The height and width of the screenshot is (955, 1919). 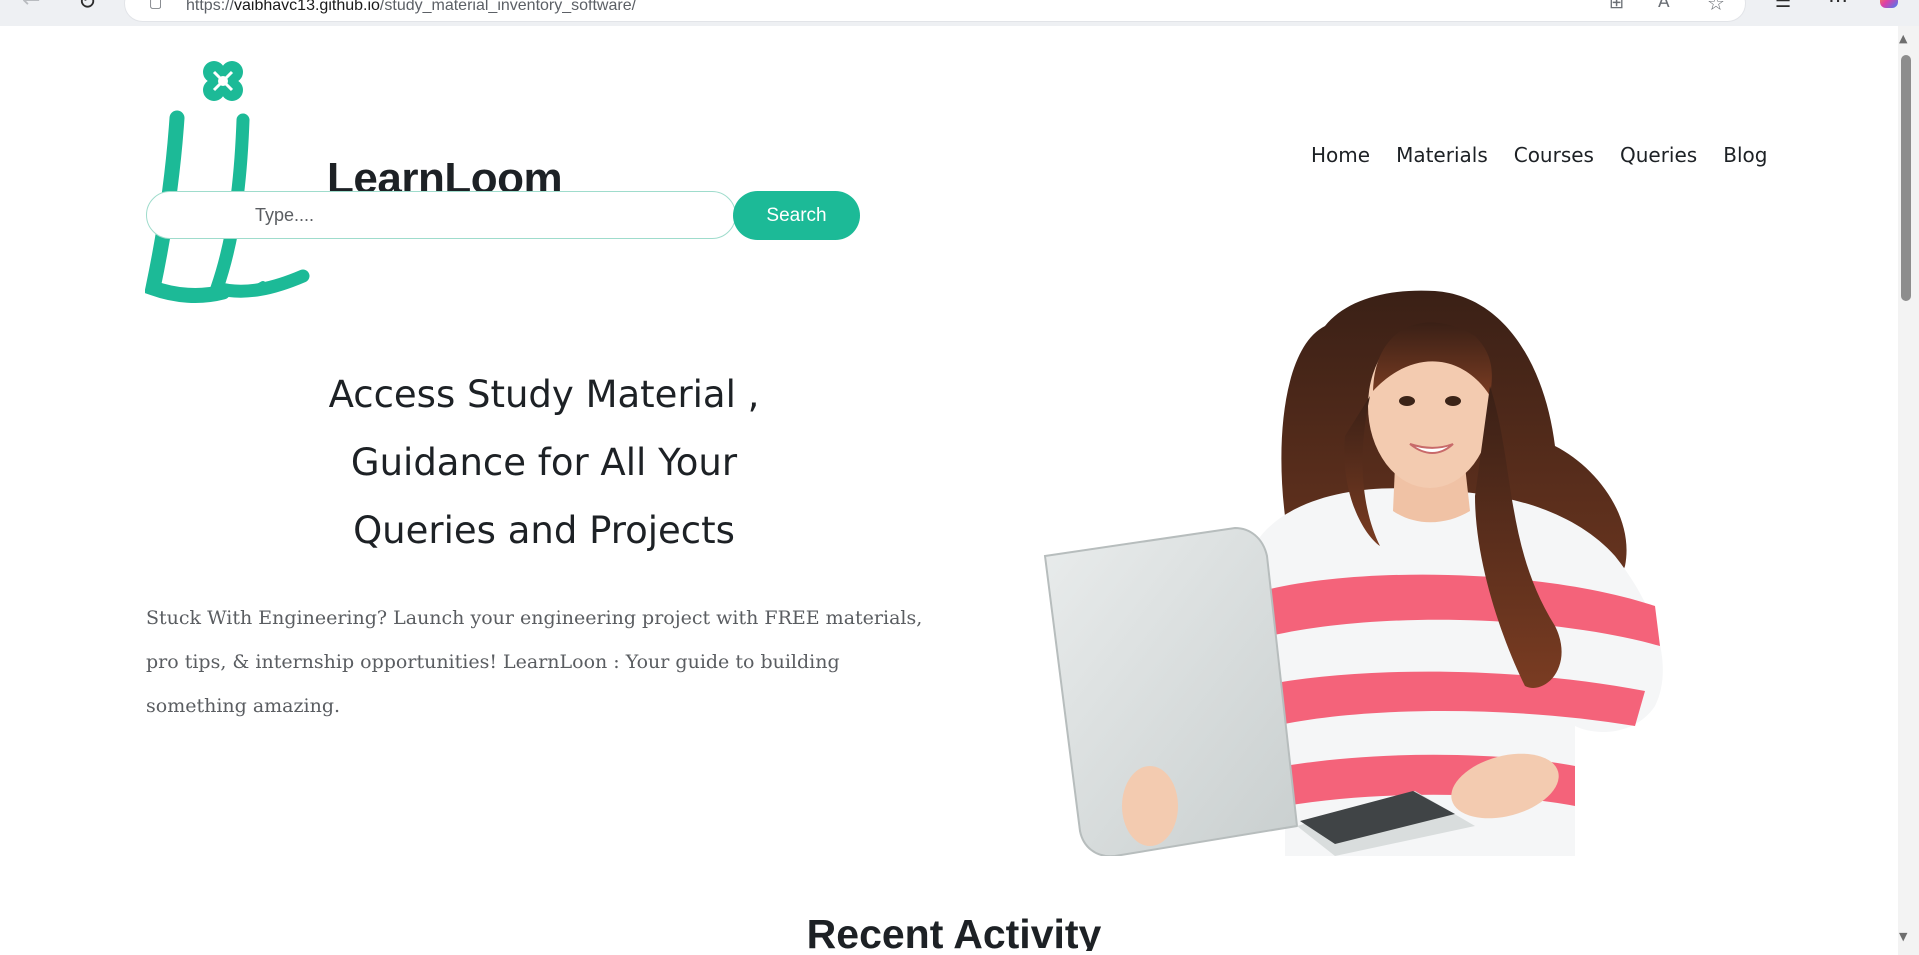 I want to click on refresh-icon: ↻, so click(x=87, y=7).